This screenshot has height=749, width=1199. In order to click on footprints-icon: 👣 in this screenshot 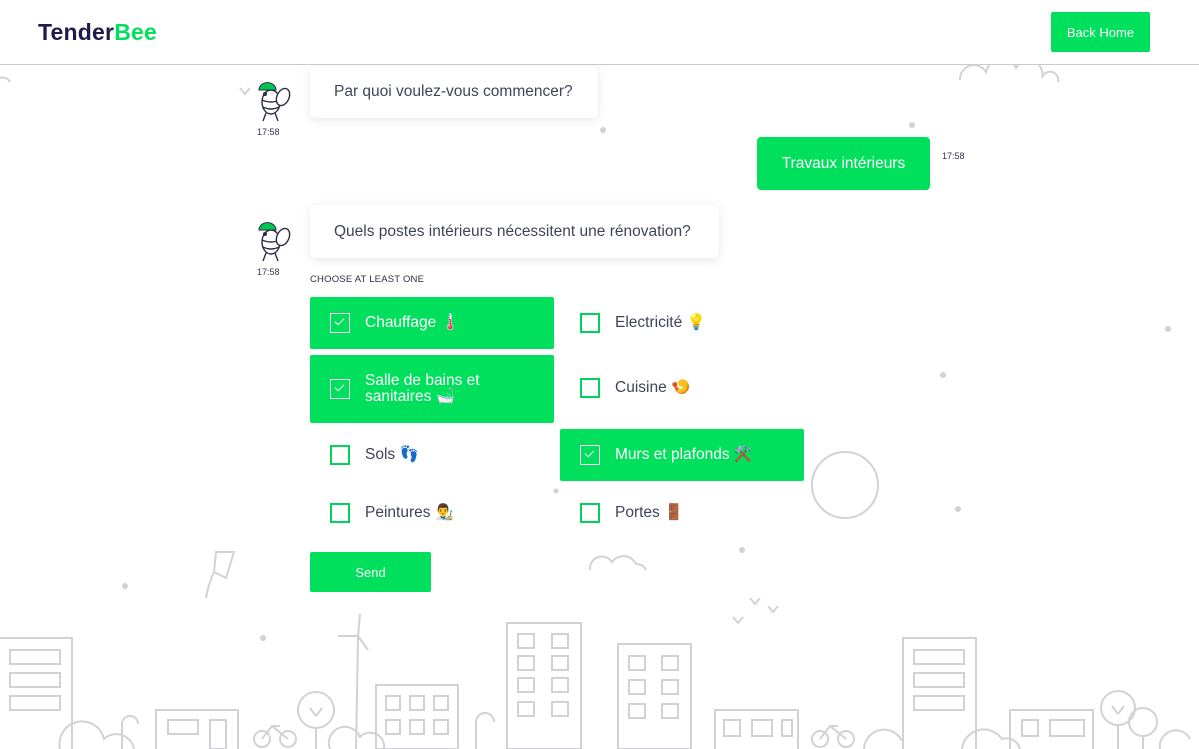, I will do `click(409, 454)`.